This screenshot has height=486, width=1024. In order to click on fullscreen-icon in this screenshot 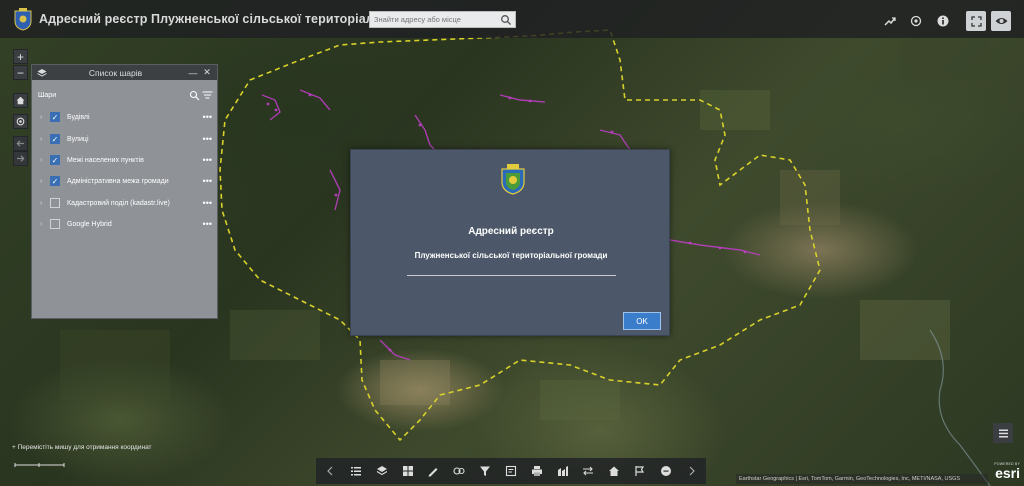, I will do `click(976, 21)`.